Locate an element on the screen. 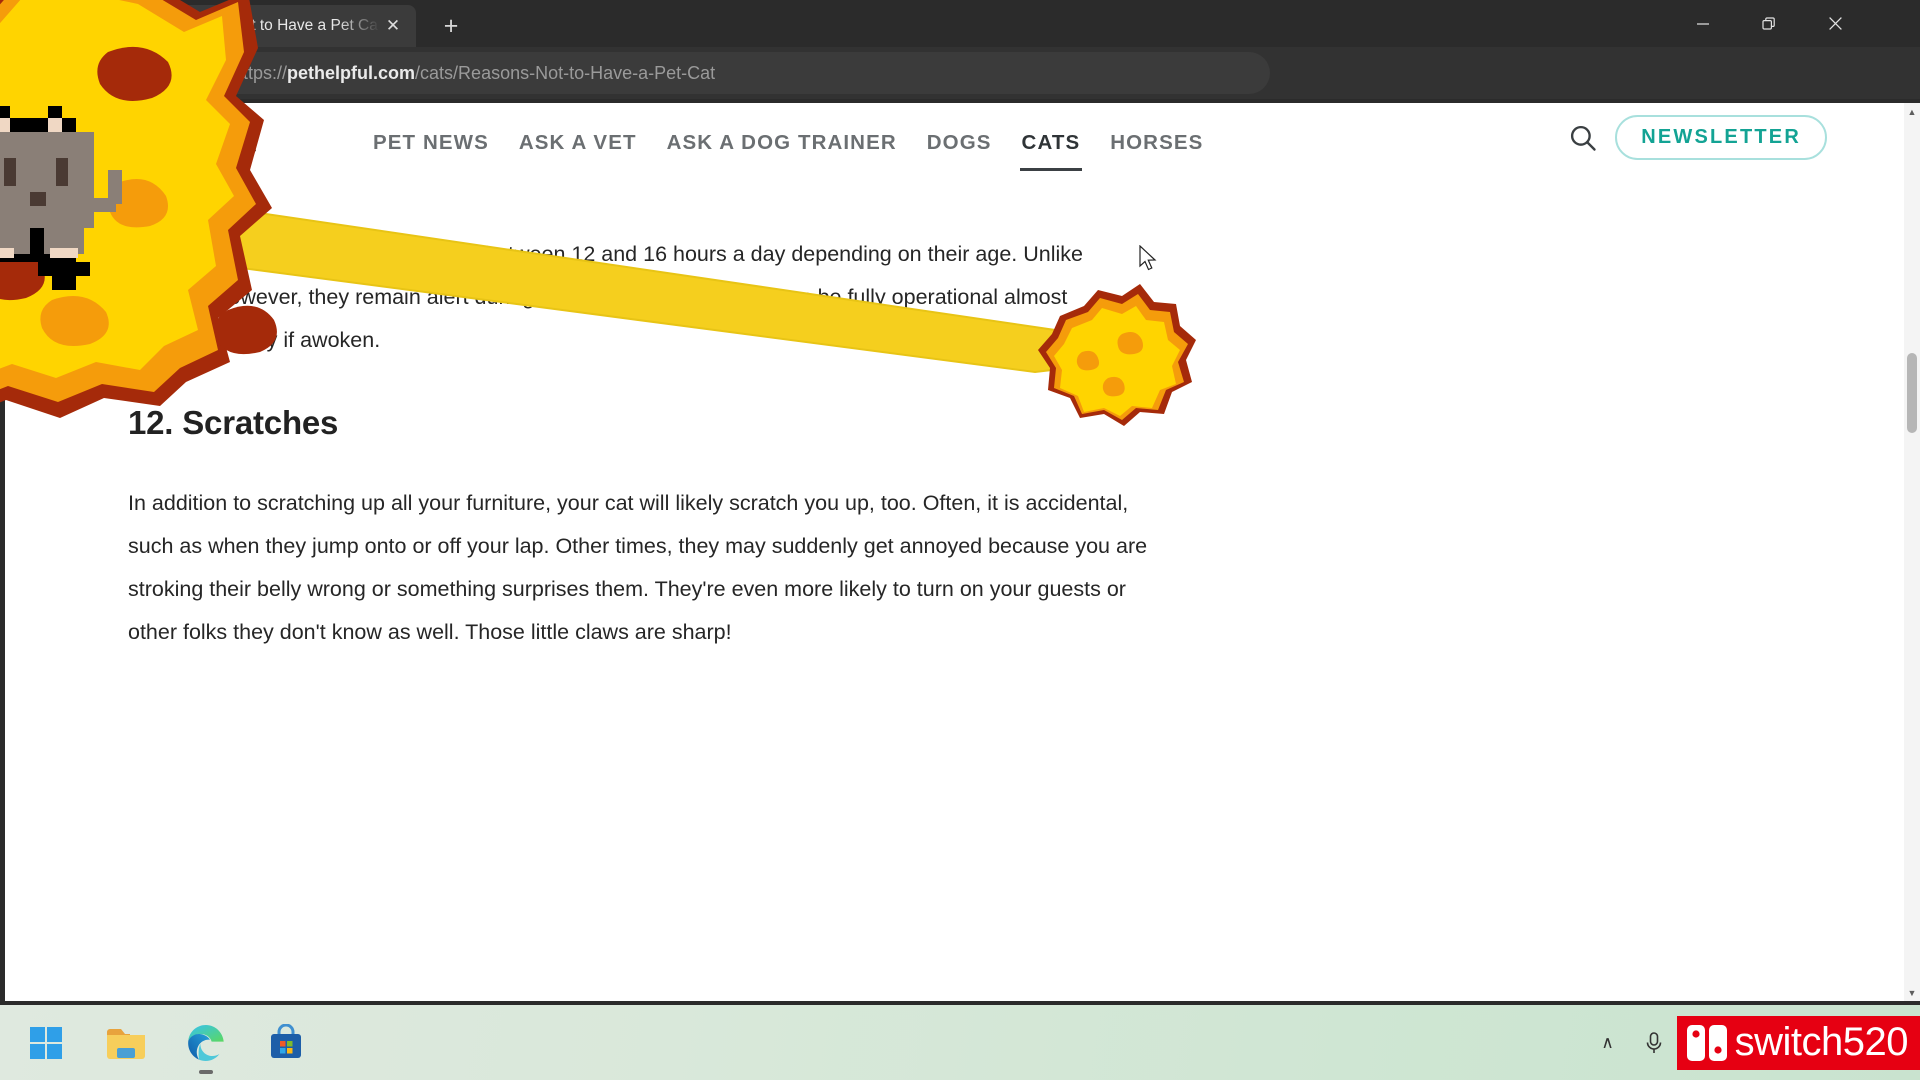 This screenshot has width=1920, height=1080. newsletter-button: NEWSLETTER is located at coordinates (1721, 137).